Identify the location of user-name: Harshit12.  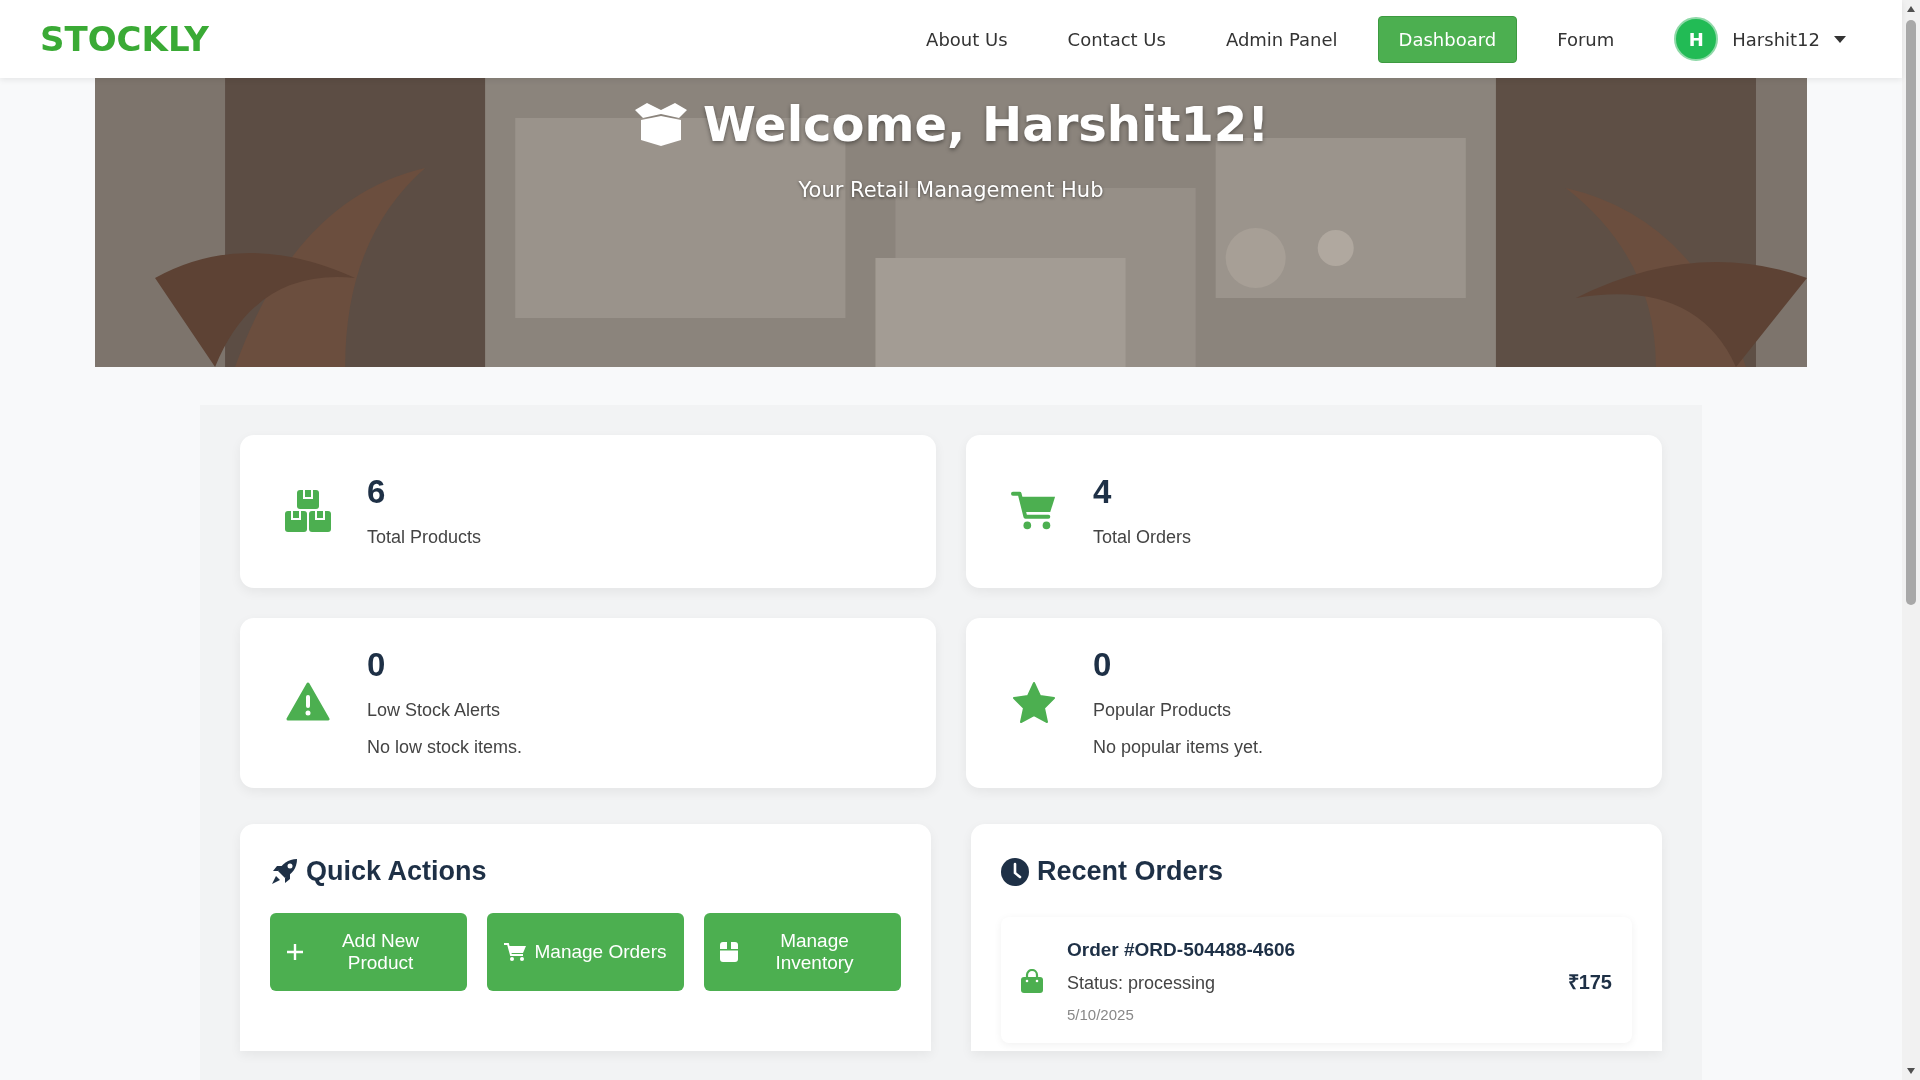
(1776, 39).